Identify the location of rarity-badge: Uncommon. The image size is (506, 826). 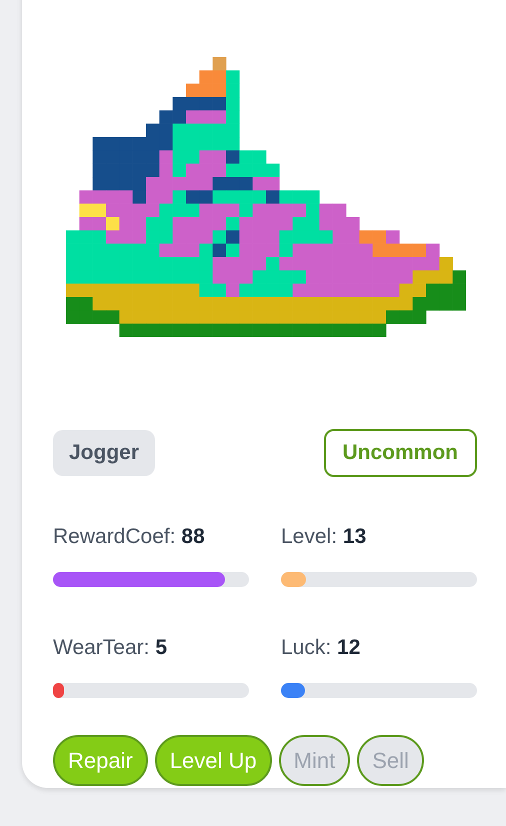
(400, 453).